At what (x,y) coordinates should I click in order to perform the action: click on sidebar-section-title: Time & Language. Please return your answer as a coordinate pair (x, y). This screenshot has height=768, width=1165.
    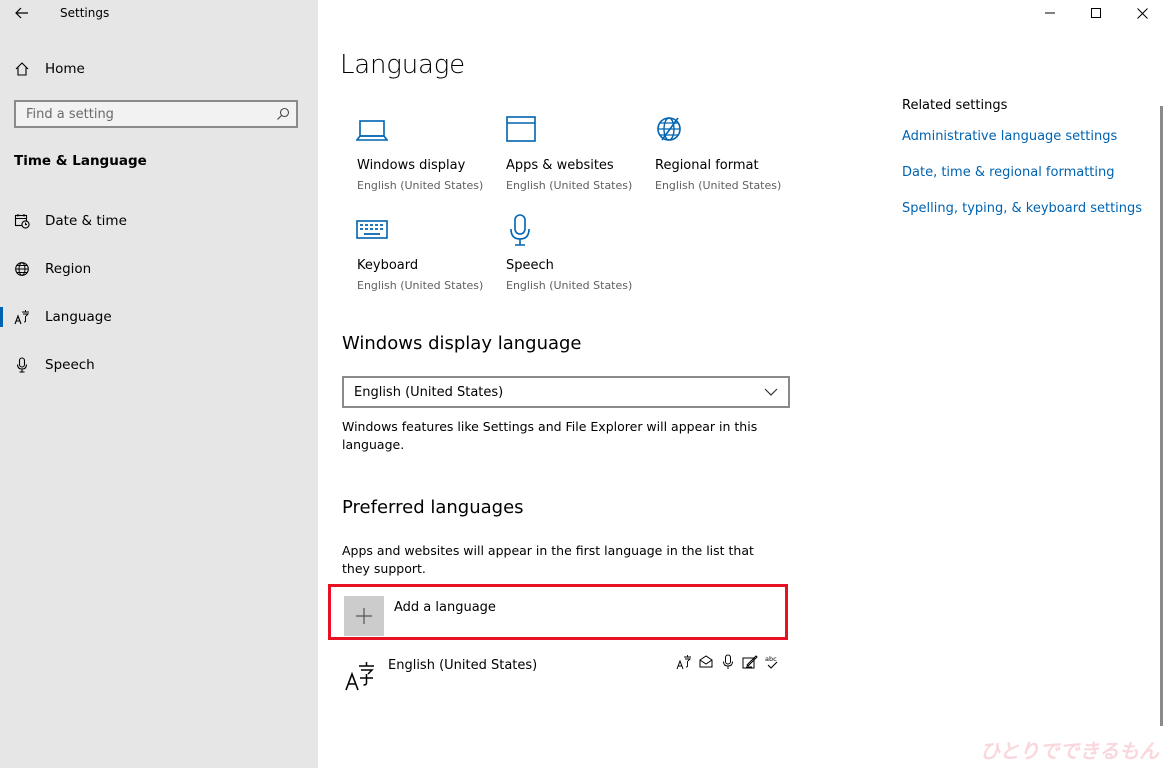
    Looking at the image, I should click on (80, 161).